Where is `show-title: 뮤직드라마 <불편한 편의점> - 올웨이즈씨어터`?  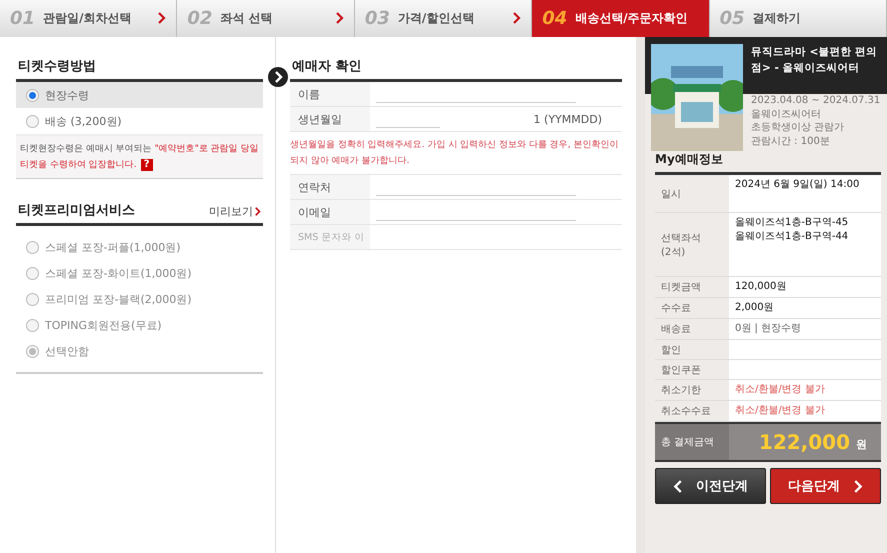 show-title: 뮤직드라마 <불편한 편의점> - 올웨이즈씨어터 is located at coordinates (814, 60).